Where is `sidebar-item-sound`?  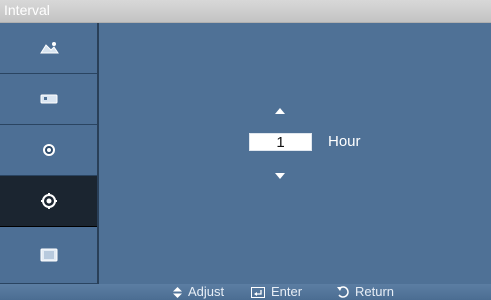
sidebar-item-sound is located at coordinates (48, 99).